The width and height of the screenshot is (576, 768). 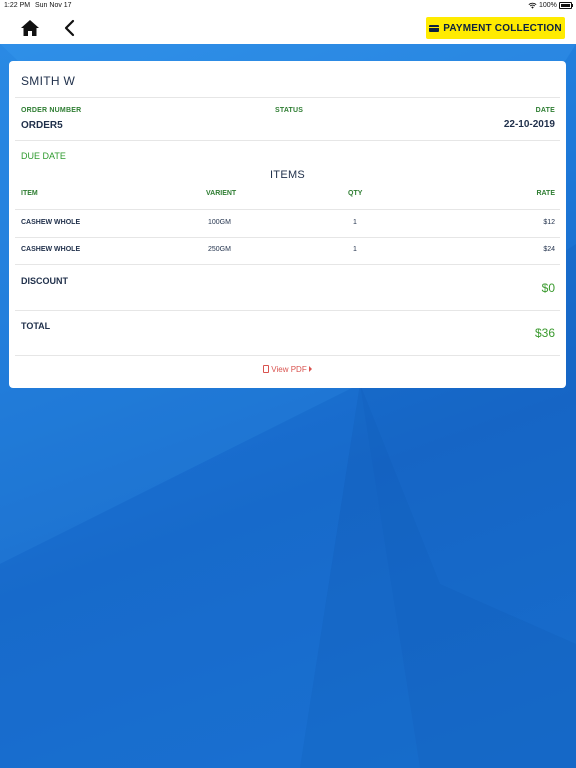 I want to click on due-date-label: DUE DATE, so click(x=43, y=156).